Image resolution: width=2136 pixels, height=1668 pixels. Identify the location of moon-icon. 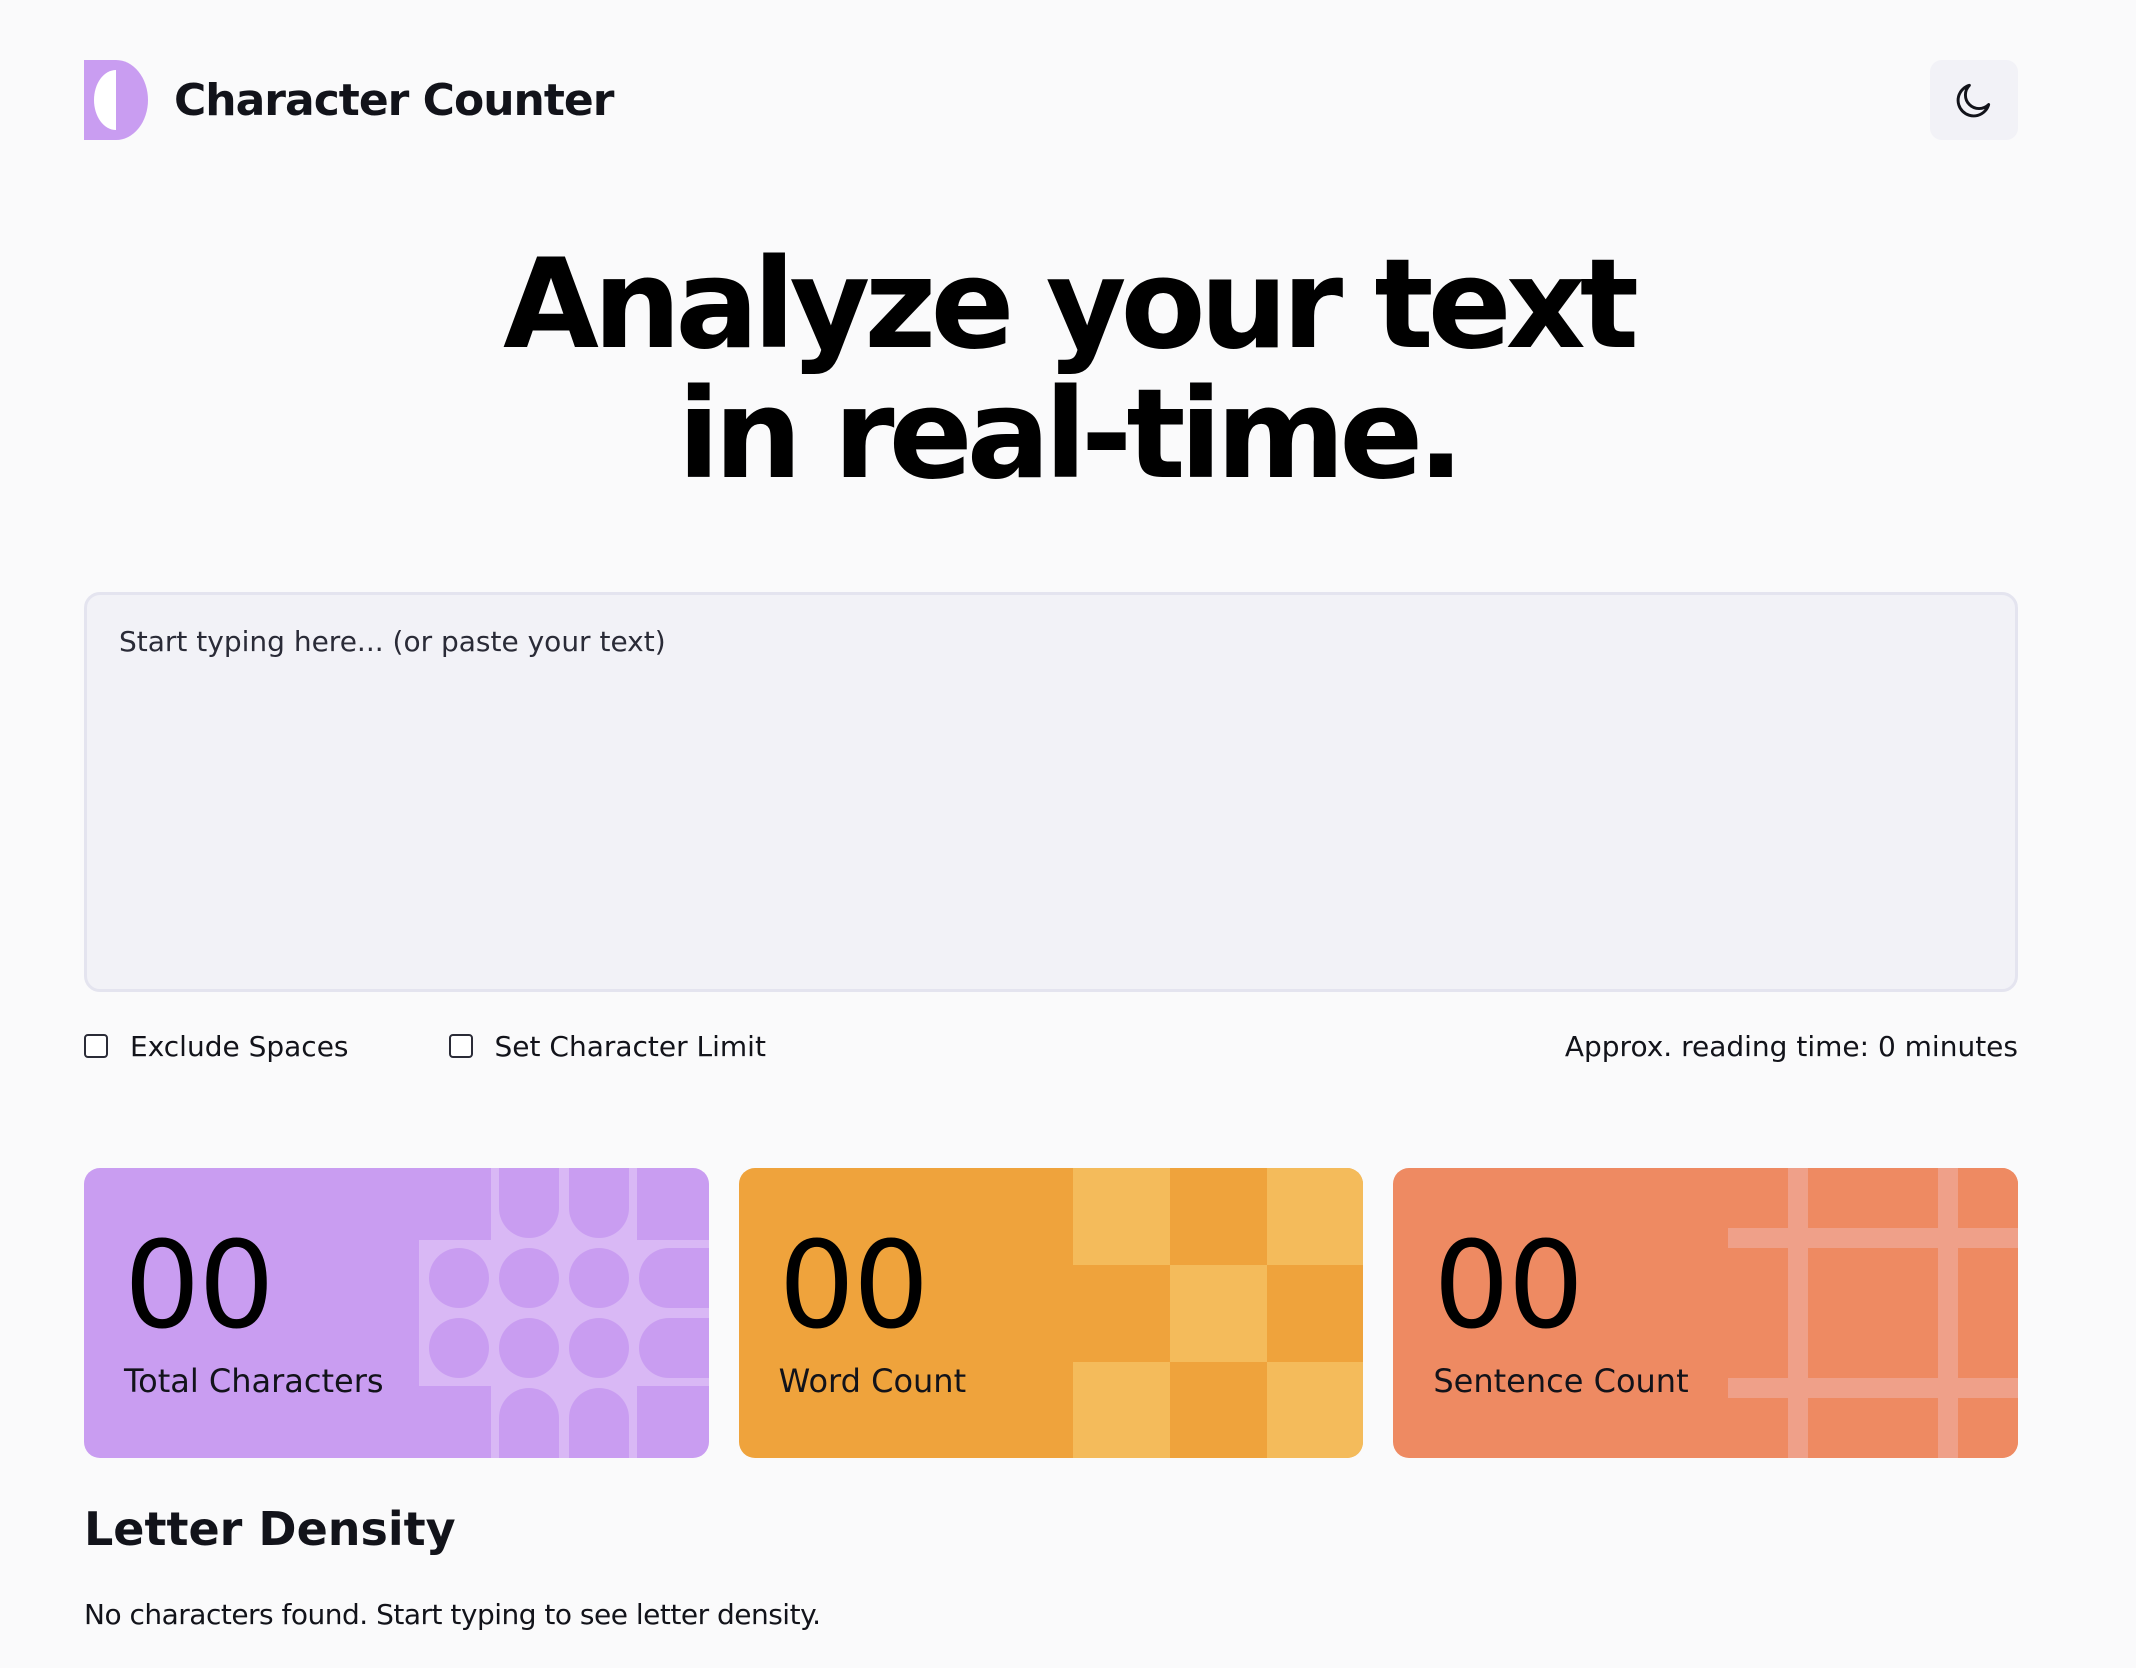
(1973, 100).